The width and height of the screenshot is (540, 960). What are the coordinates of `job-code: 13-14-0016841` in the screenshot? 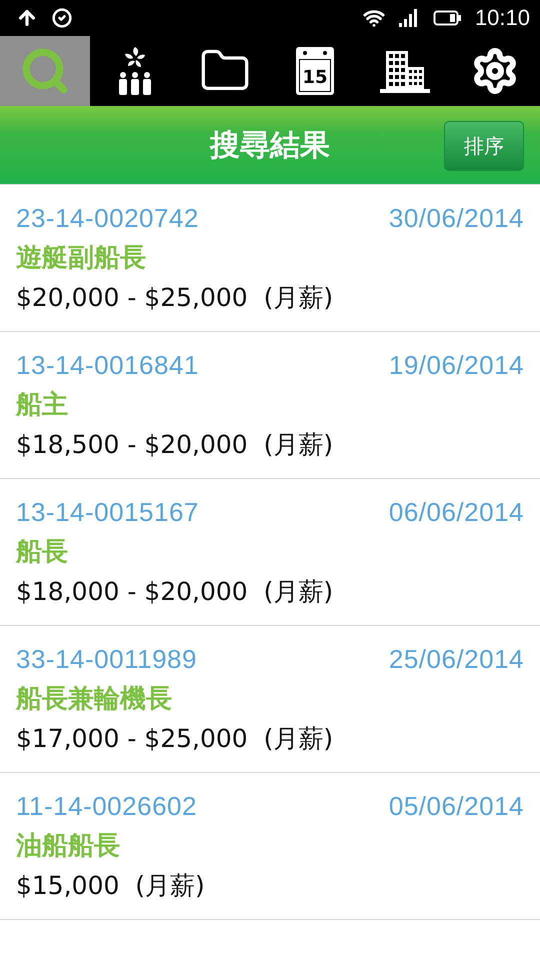 It's located at (107, 365).